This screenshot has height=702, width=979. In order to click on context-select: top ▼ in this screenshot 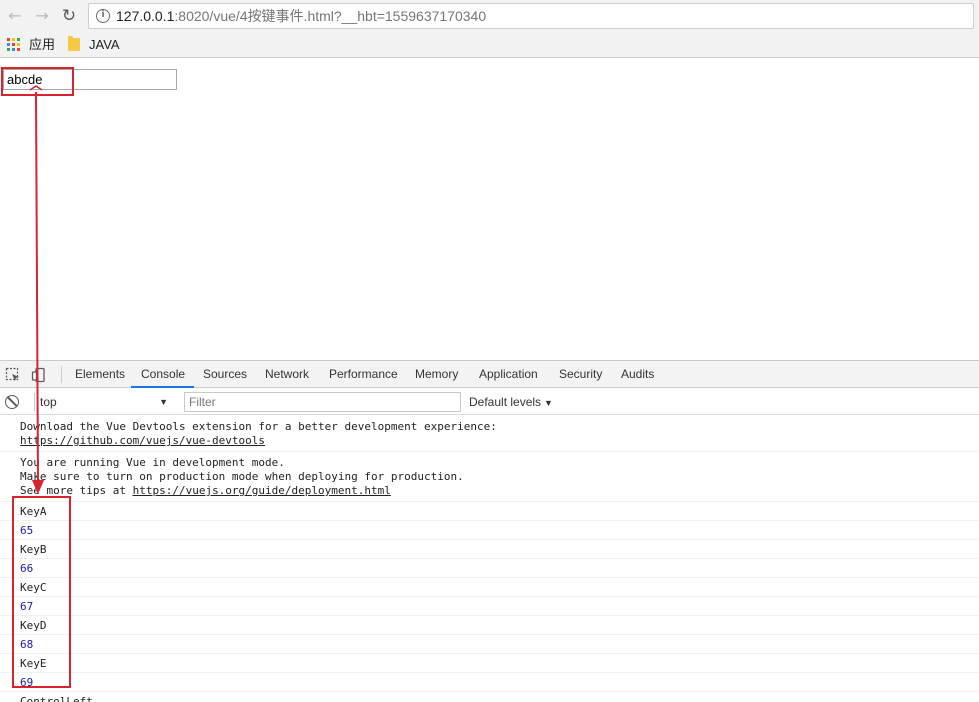, I will do `click(103, 402)`.